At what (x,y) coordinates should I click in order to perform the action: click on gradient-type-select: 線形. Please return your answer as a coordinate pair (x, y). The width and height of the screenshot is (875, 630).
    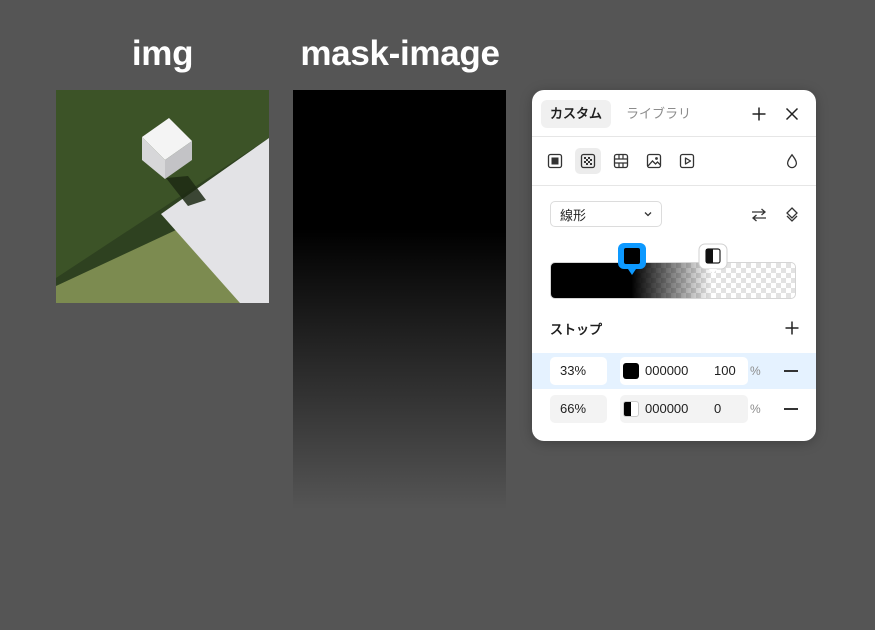
    Looking at the image, I should click on (606, 214).